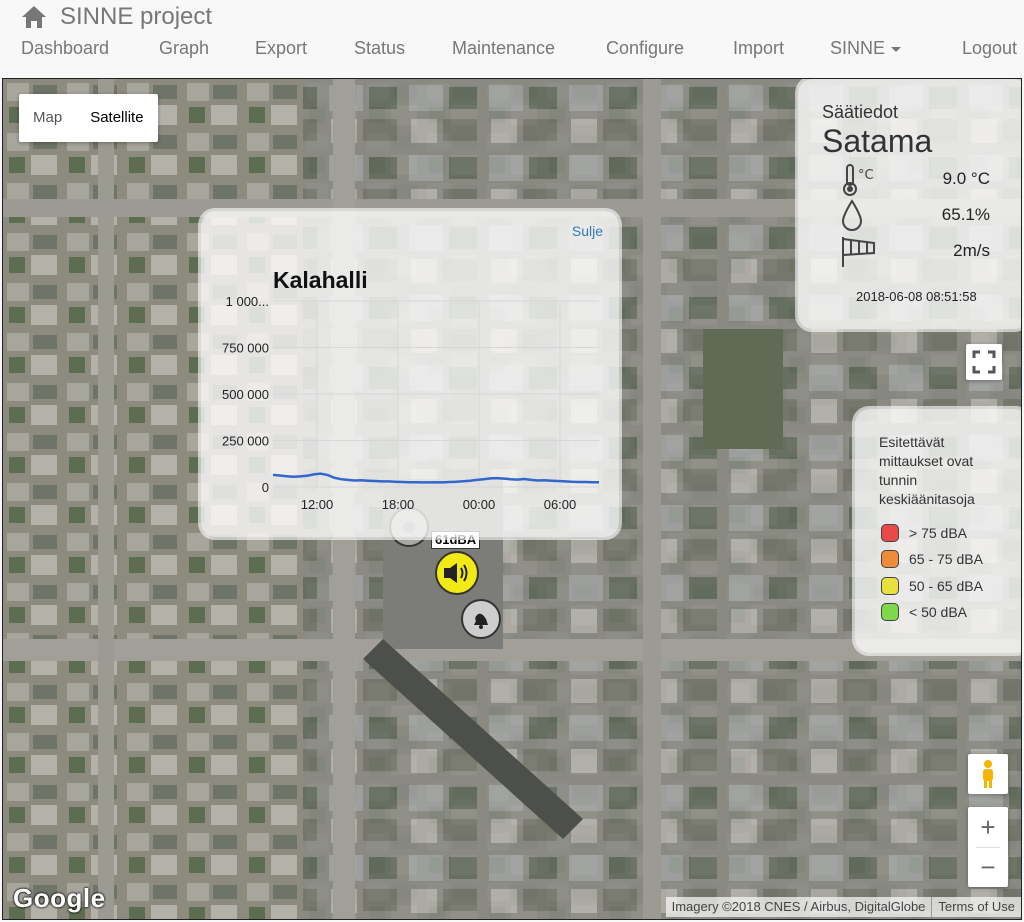 The height and width of the screenshot is (922, 1024). Describe the element at coordinates (965, 214) in the screenshot. I see `humidity-value: 65.1%` at that location.